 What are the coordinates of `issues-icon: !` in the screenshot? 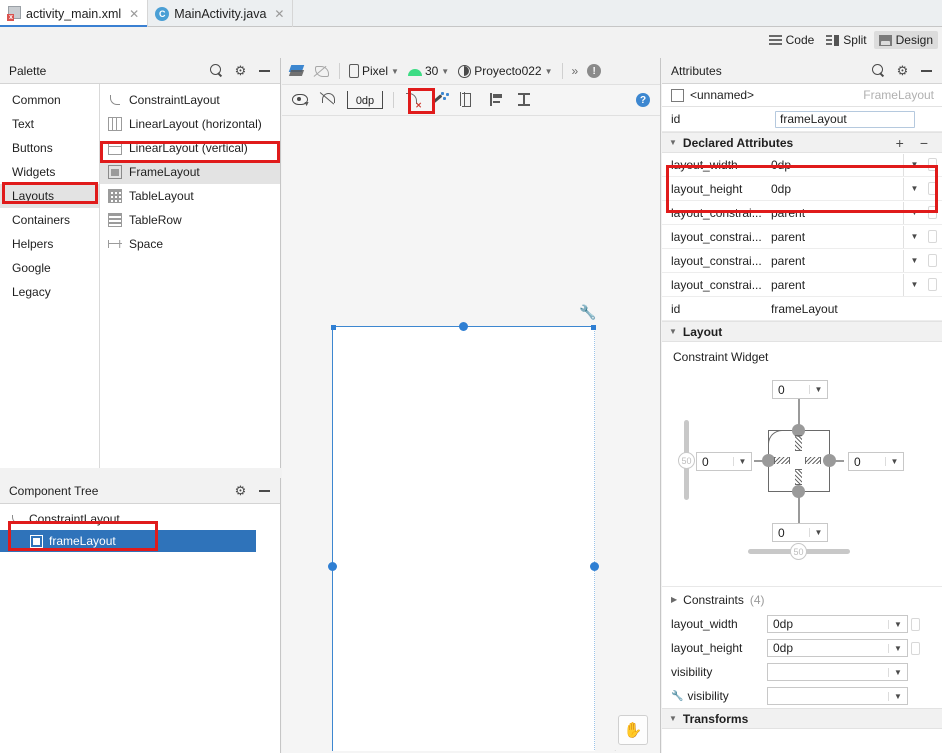 It's located at (594, 71).